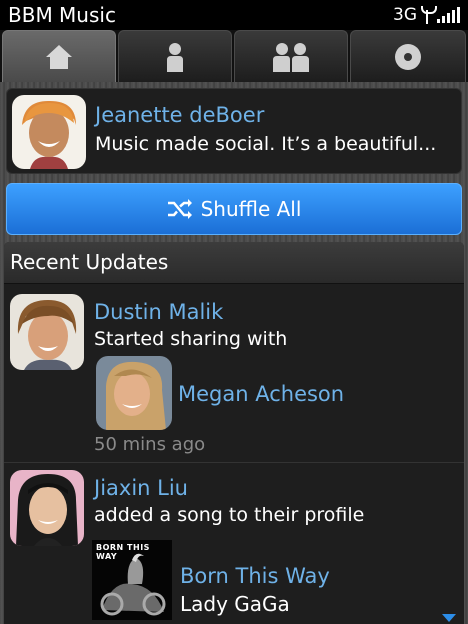  Describe the element at coordinates (234, 15) in the screenshot. I see `status-bar: BBM Music 3G` at that location.